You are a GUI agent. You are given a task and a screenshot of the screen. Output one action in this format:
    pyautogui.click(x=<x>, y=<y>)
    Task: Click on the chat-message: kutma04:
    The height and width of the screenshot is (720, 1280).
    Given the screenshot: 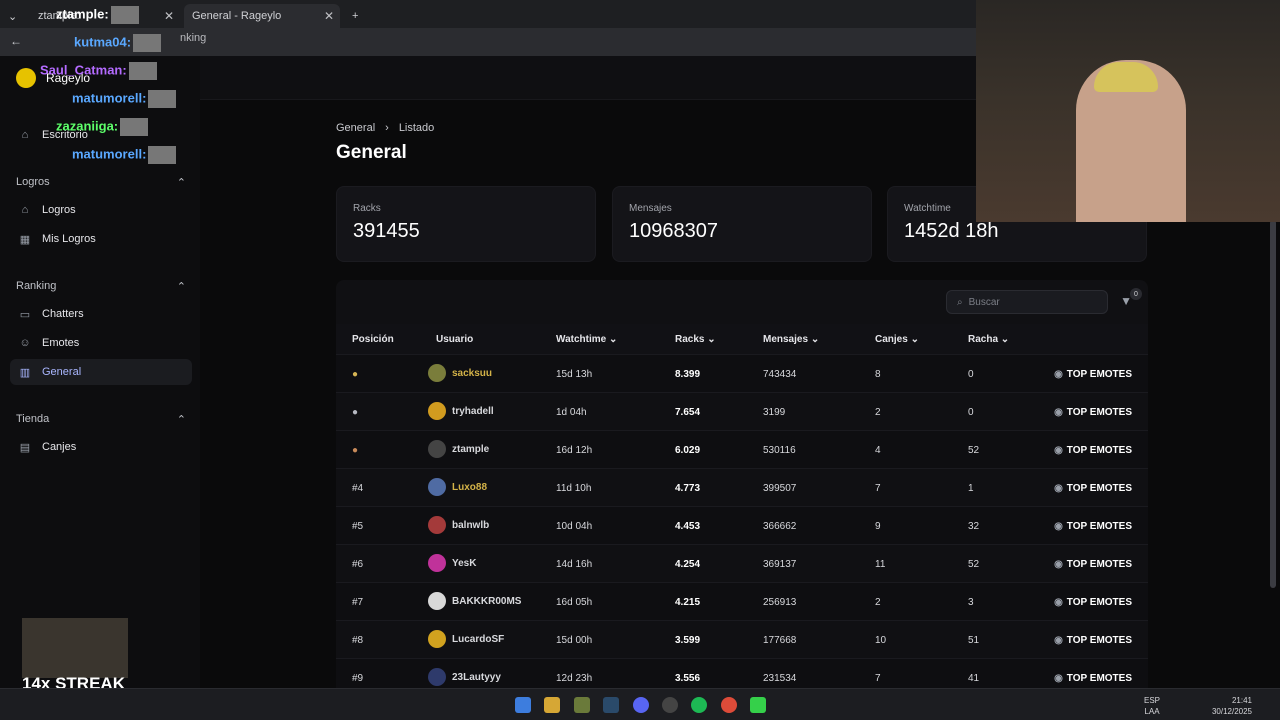 What is the action you would take?
    pyautogui.click(x=118, y=43)
    